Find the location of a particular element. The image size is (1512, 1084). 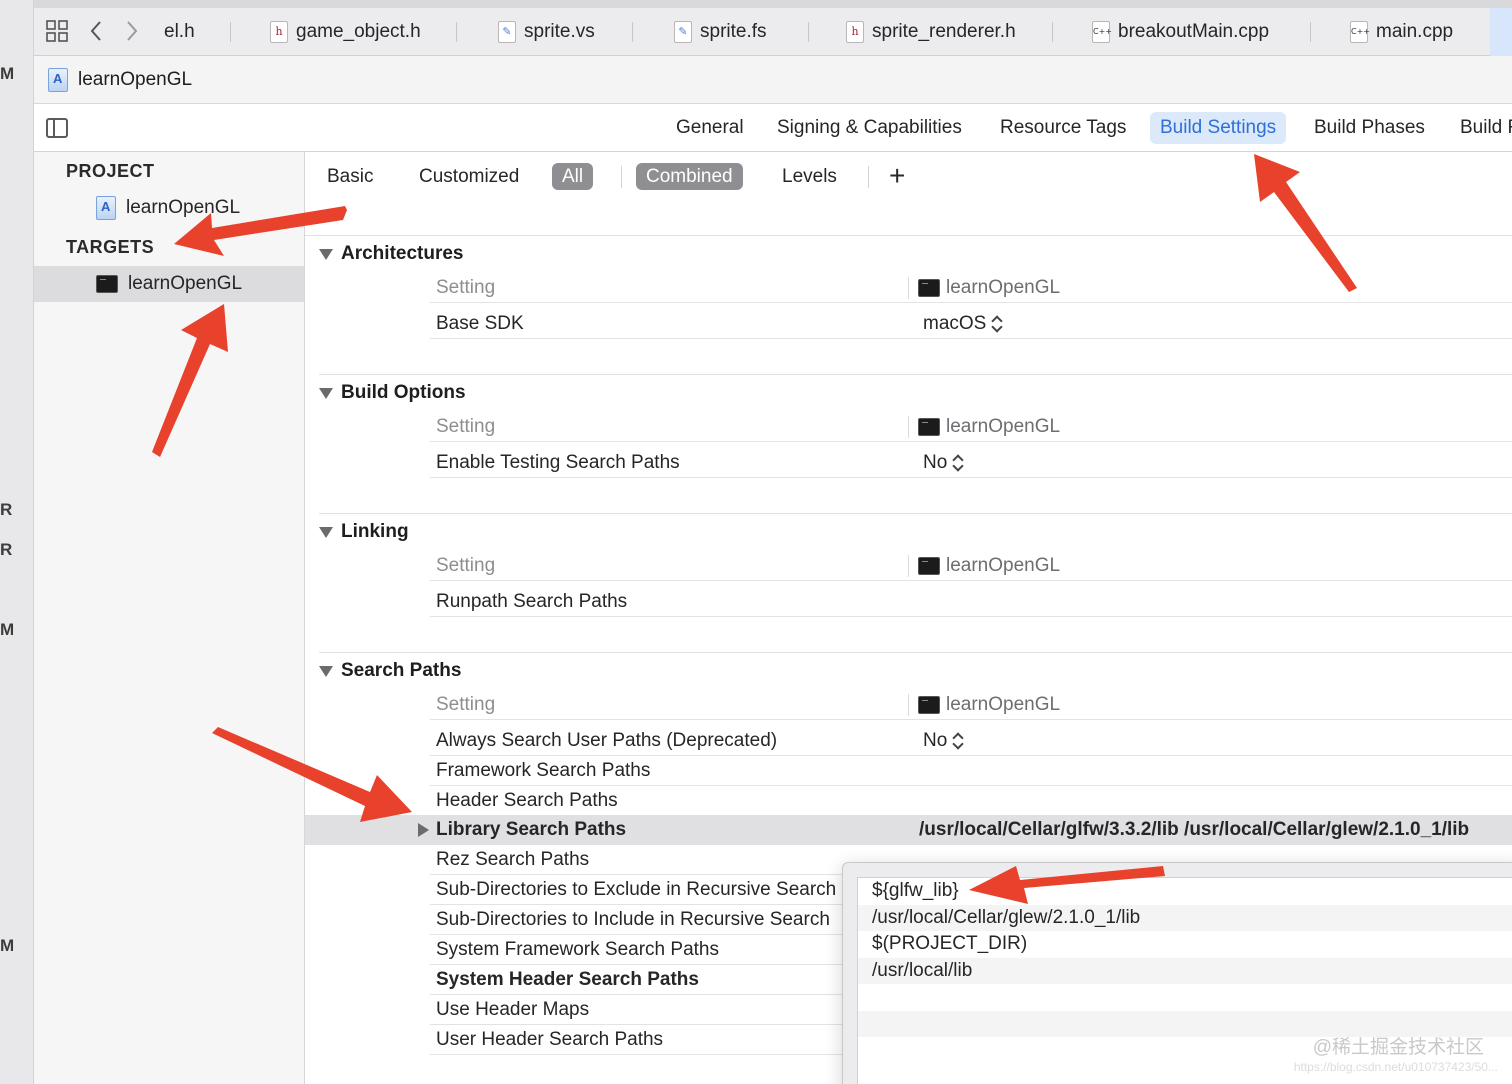

setting-row: Always Search User Paths (Deprecated) No is located at coordinates (971, 741).